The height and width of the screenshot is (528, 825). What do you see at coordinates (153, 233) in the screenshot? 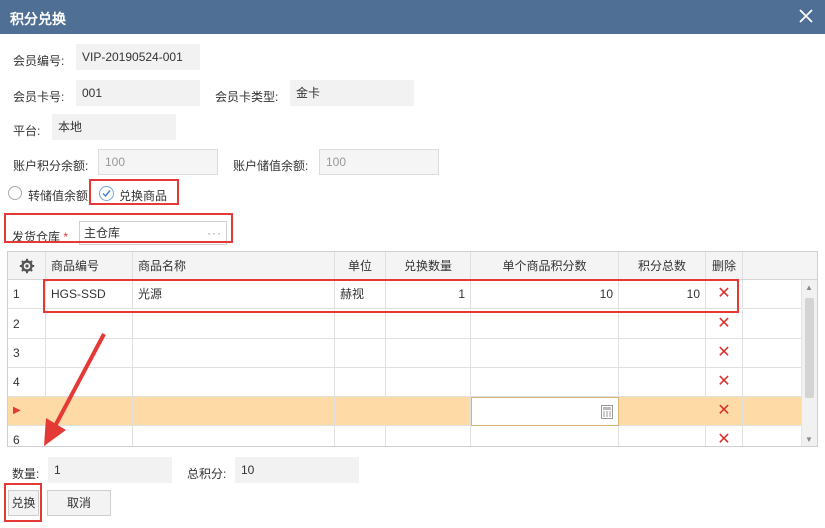
I see `warehouse-input: 主仓库 ···` at bounding box center [153, 233].